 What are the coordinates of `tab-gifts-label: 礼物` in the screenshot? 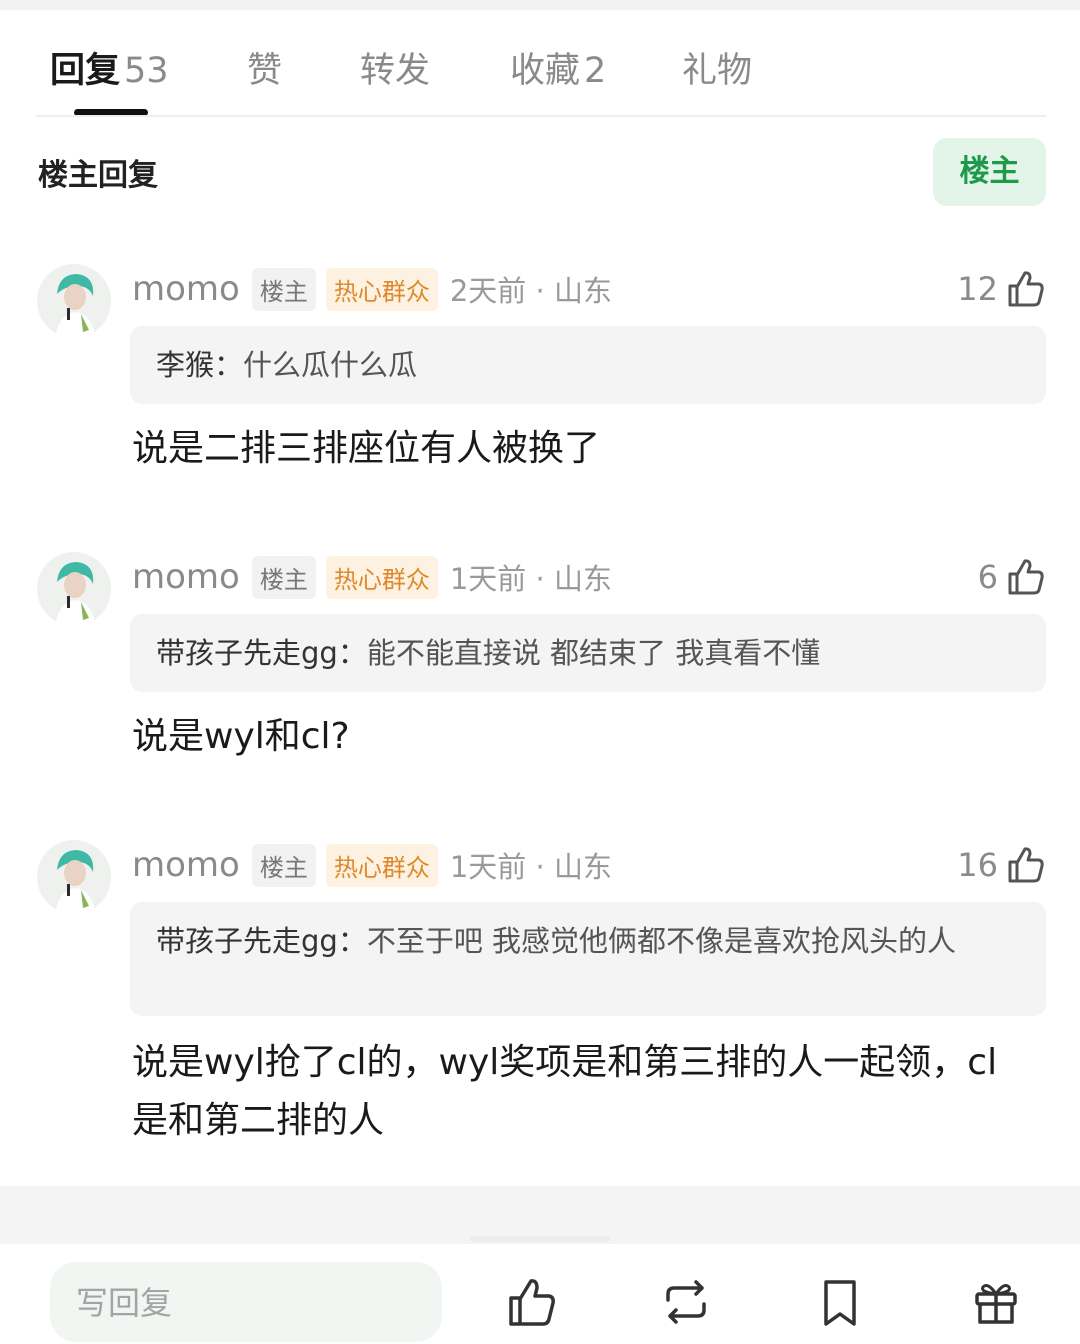 It's located at (717, 71).